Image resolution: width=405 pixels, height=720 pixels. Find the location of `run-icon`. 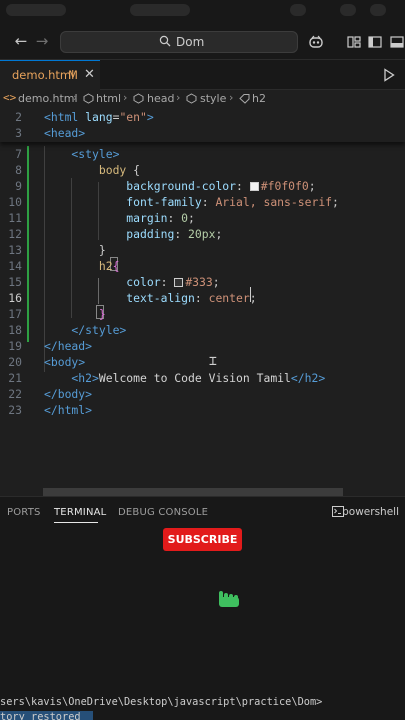

run-icon is located at coordinates (389, 75).